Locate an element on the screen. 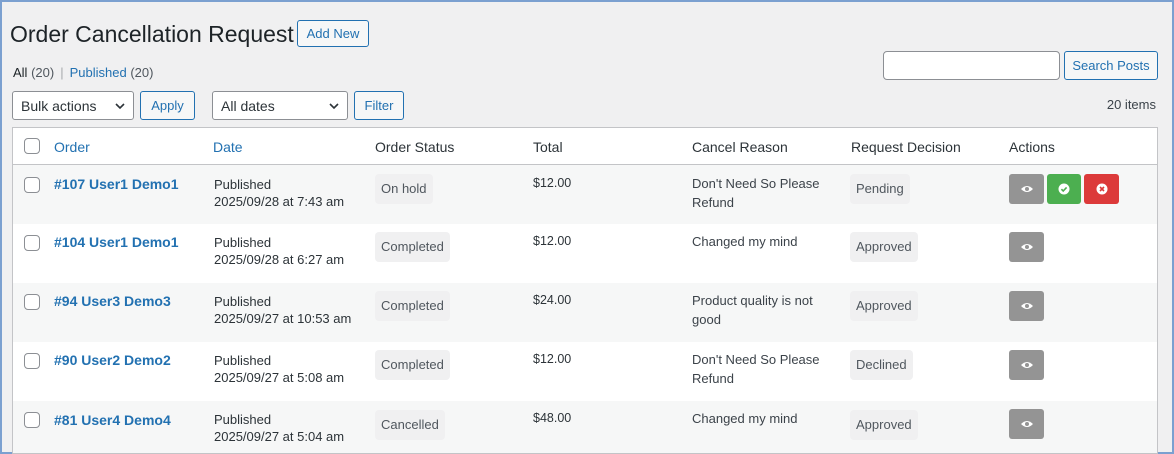  column-header-status: Order Status is located at coordinates (415, 147).